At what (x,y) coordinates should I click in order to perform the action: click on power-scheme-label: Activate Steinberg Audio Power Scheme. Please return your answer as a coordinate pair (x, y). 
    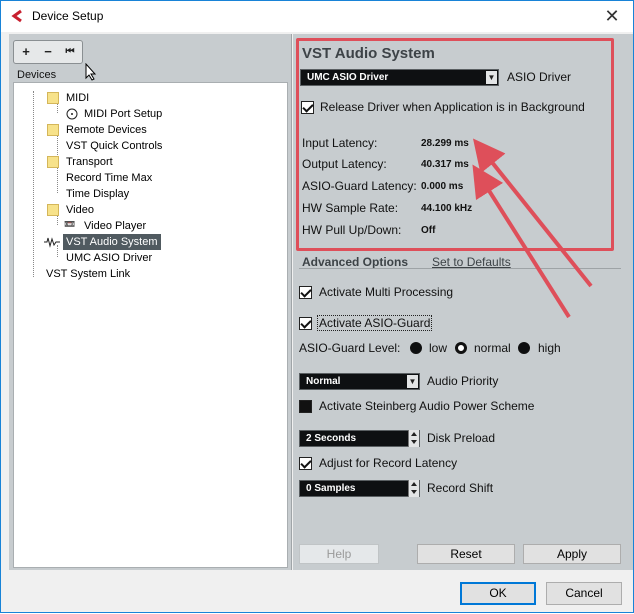
    Looking at the image, I should click on (427, 406).